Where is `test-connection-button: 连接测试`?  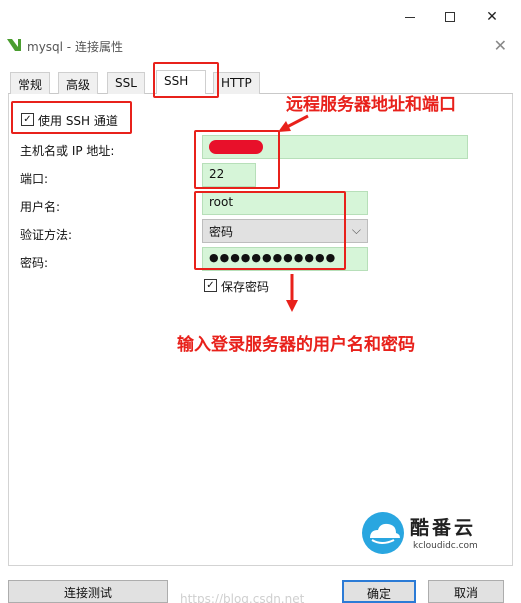
test-connection-button: 连接测试 is located at coordinates (88, 591).